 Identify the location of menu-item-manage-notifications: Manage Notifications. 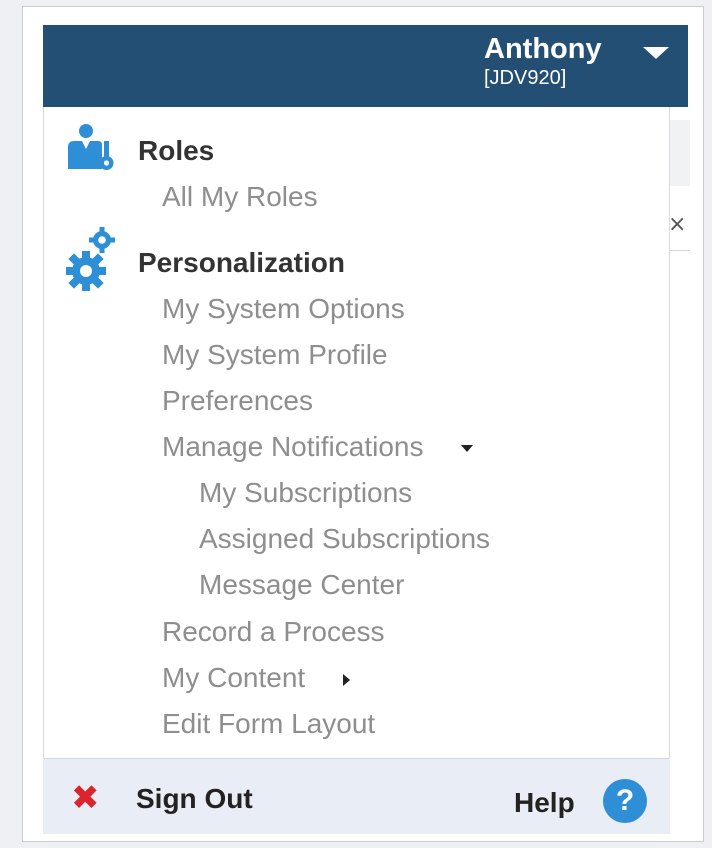
(318, 447).